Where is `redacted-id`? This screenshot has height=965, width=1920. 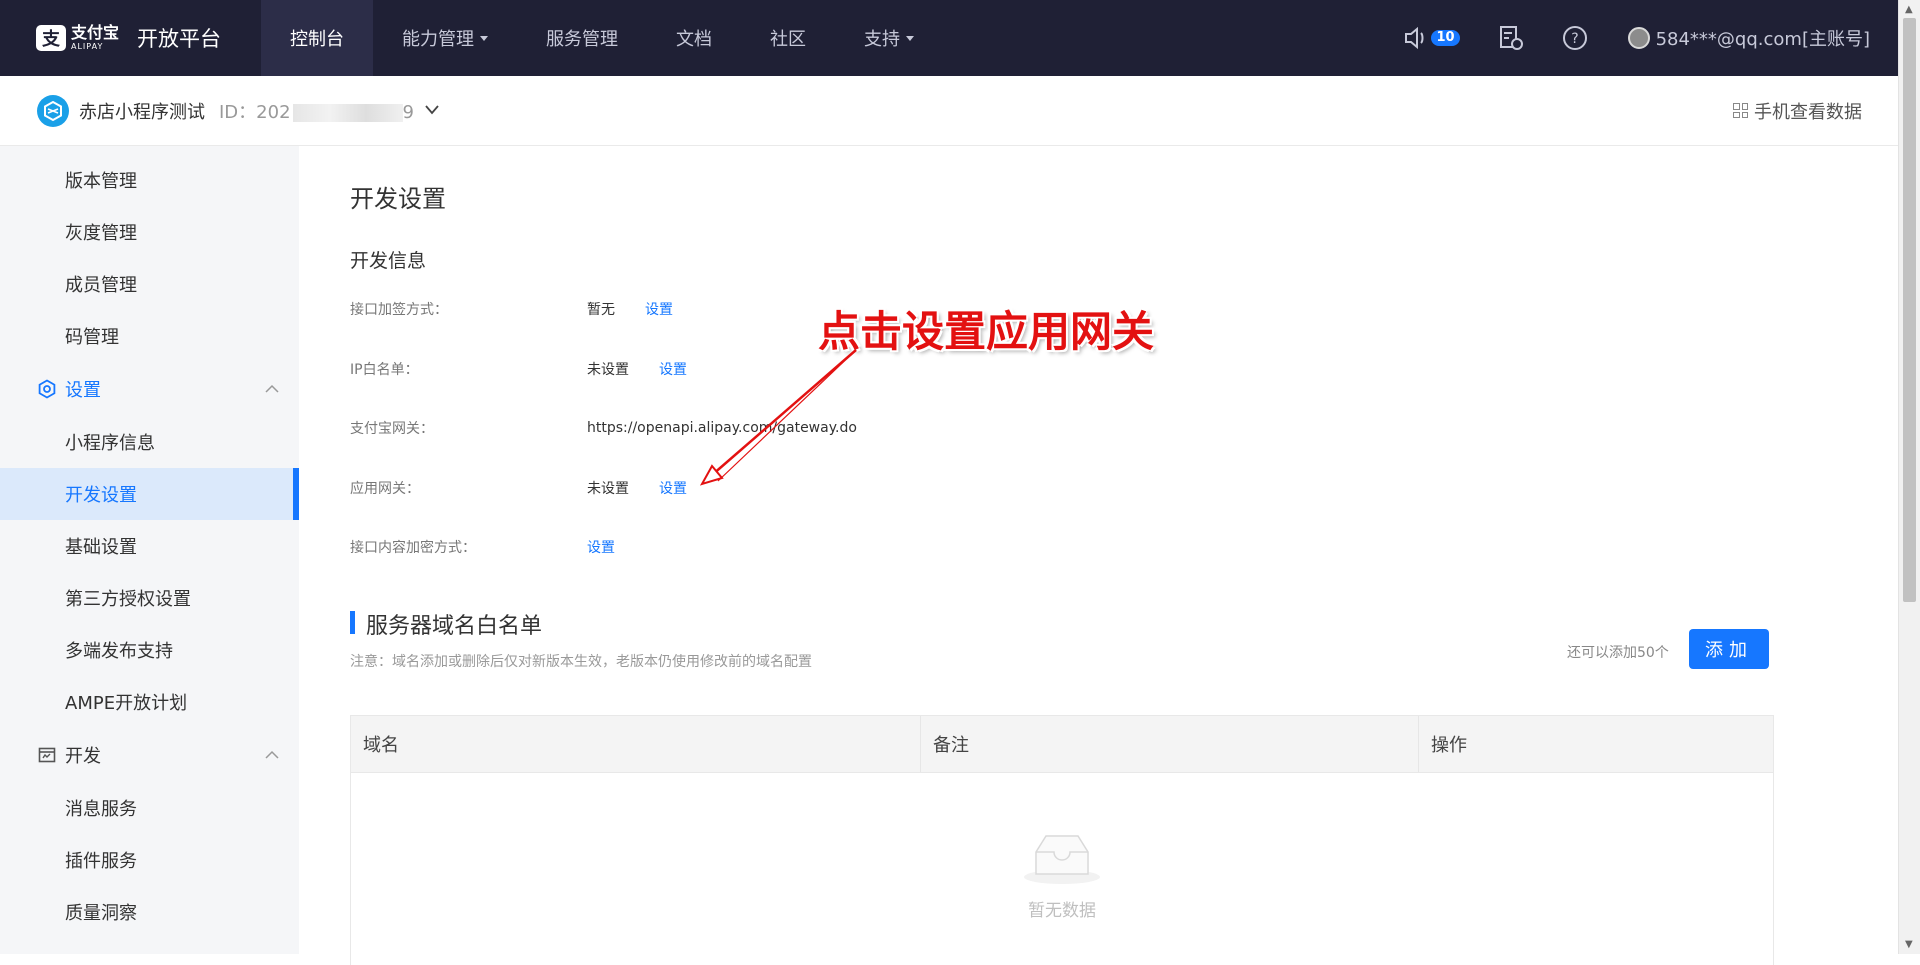 redacted-id is located at coordinates (347, 112).